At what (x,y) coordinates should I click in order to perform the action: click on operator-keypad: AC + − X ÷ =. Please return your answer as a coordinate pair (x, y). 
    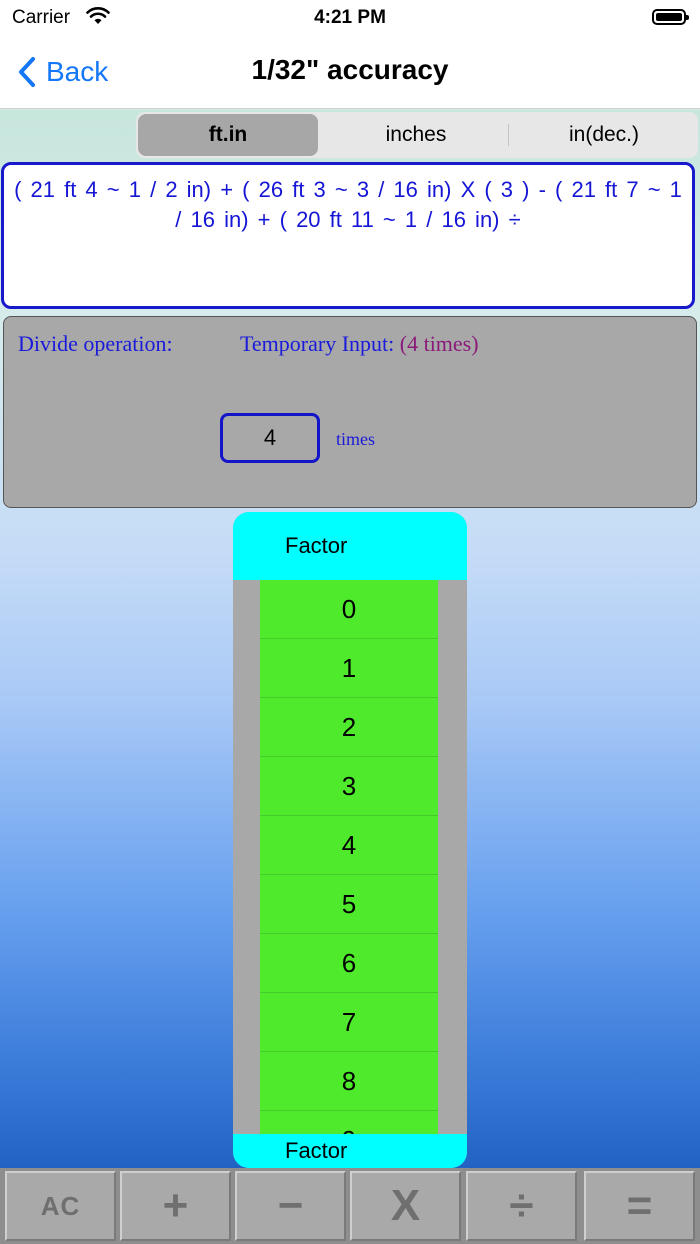
    Looking at the image, I should click on (350, 1206).